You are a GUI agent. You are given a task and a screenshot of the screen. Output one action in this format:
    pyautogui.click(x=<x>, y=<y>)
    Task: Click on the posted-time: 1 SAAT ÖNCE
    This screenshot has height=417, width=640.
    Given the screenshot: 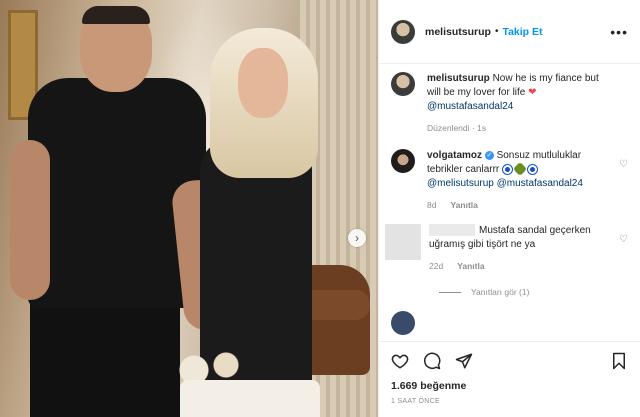 What is the action you would take?
    pyautogui.click(x=415, y=401)
    